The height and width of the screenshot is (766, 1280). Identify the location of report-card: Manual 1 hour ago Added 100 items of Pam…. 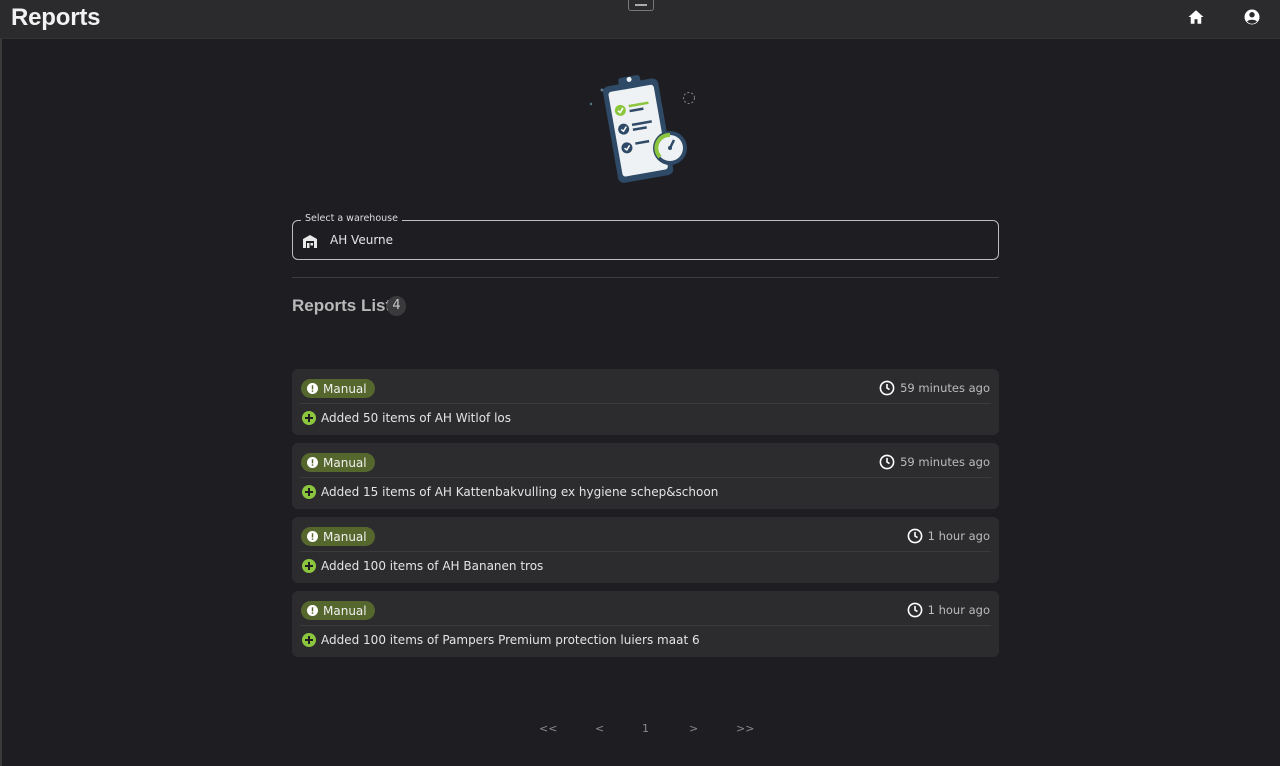
(645, 624).